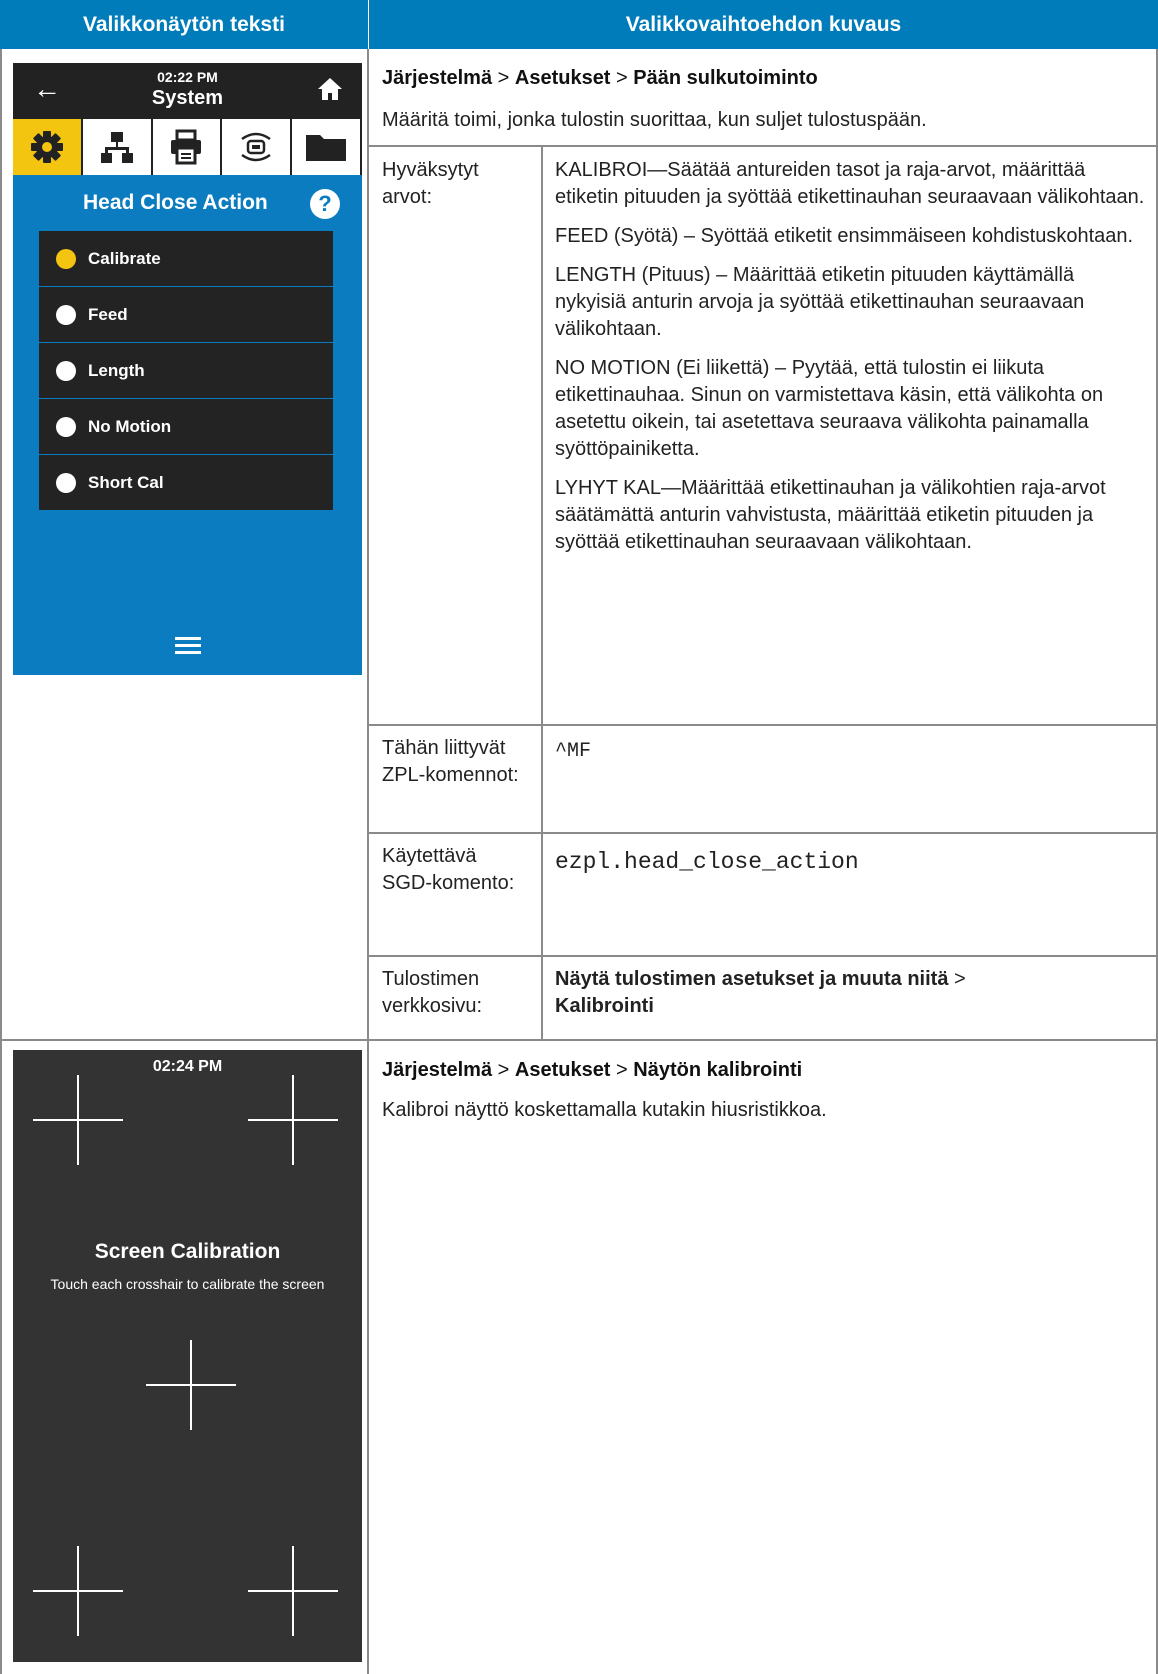  Describe the element at coordinates (1157, 861) in the screenshot. I see `table-border-right` at that location.